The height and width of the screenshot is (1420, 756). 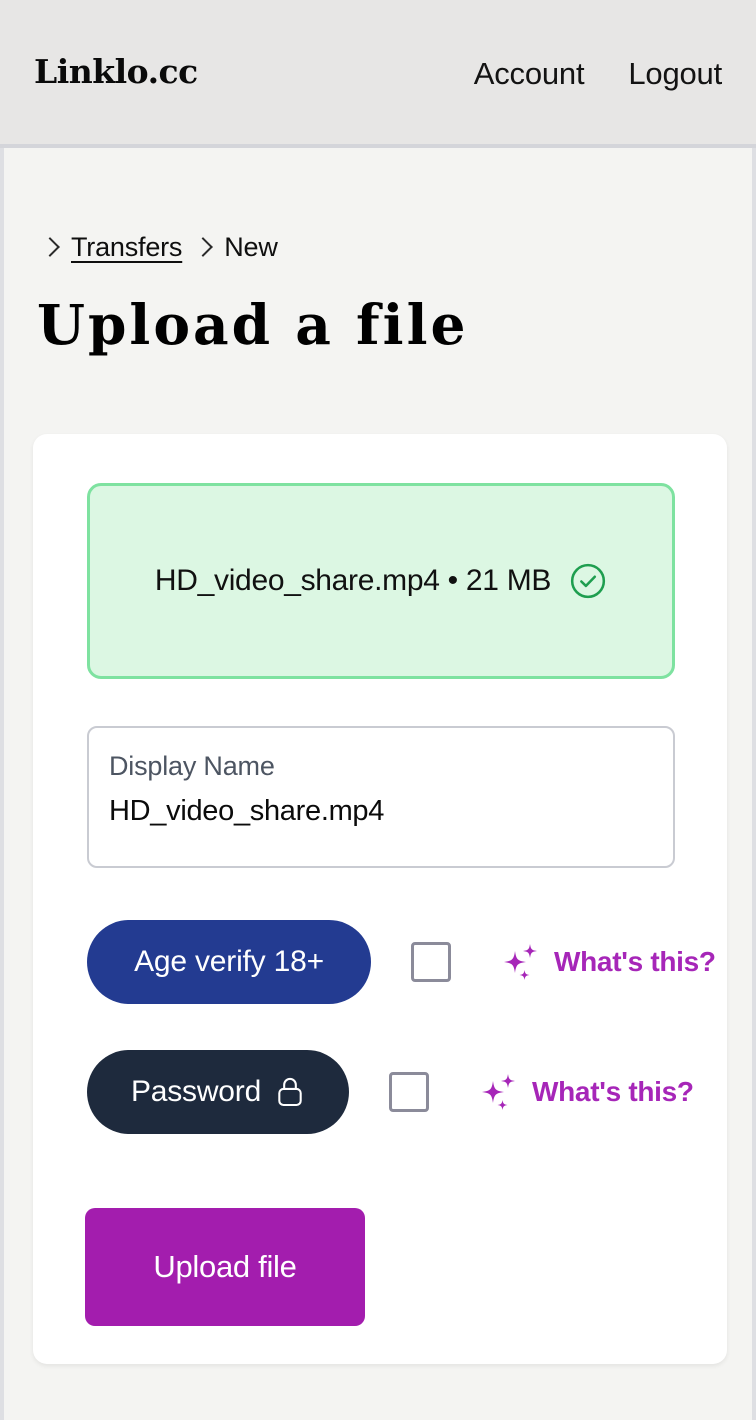 I want to click on site-header: Linklo.cc Account Logout, so click(x=378, y=74).